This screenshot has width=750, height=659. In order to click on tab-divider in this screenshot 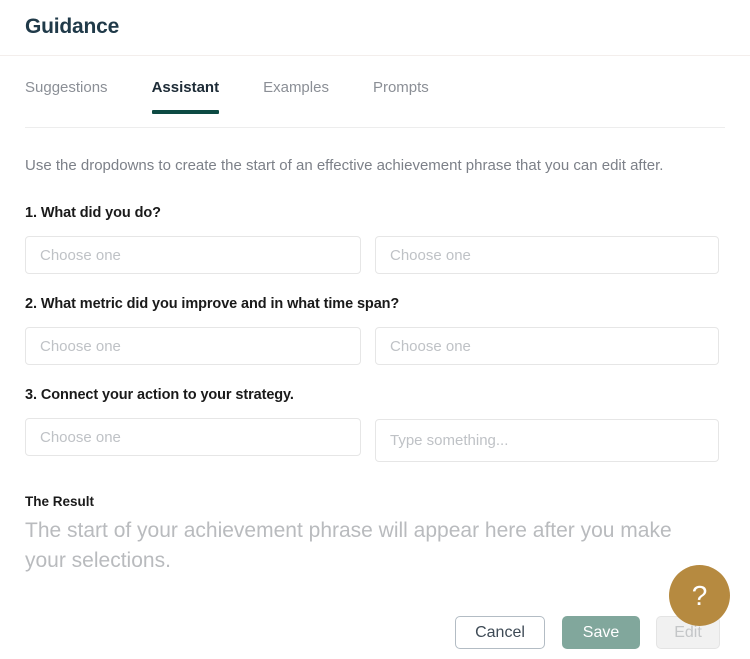, I will do `click(375, 127)`.